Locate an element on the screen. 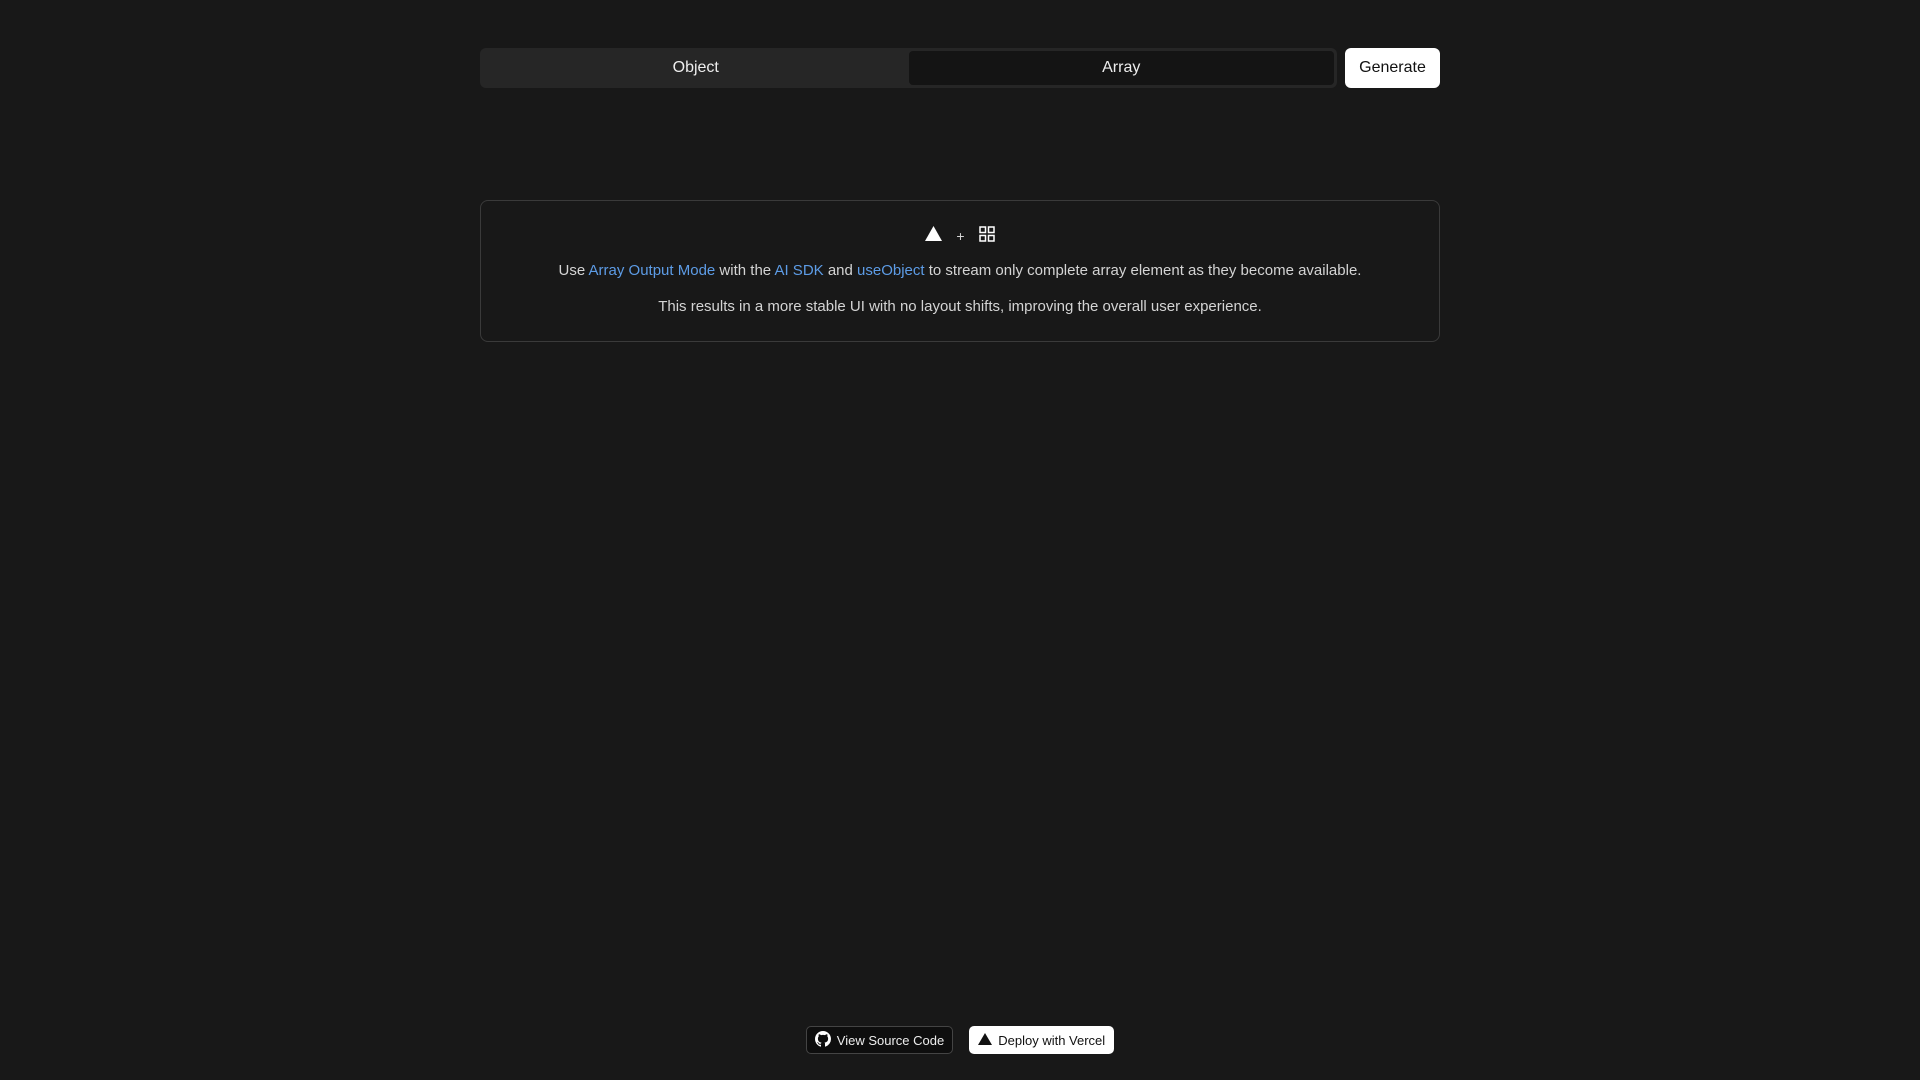 The image size is (1920, 1080). mode-tabs: Object Array is located at coordinates (908, 68).